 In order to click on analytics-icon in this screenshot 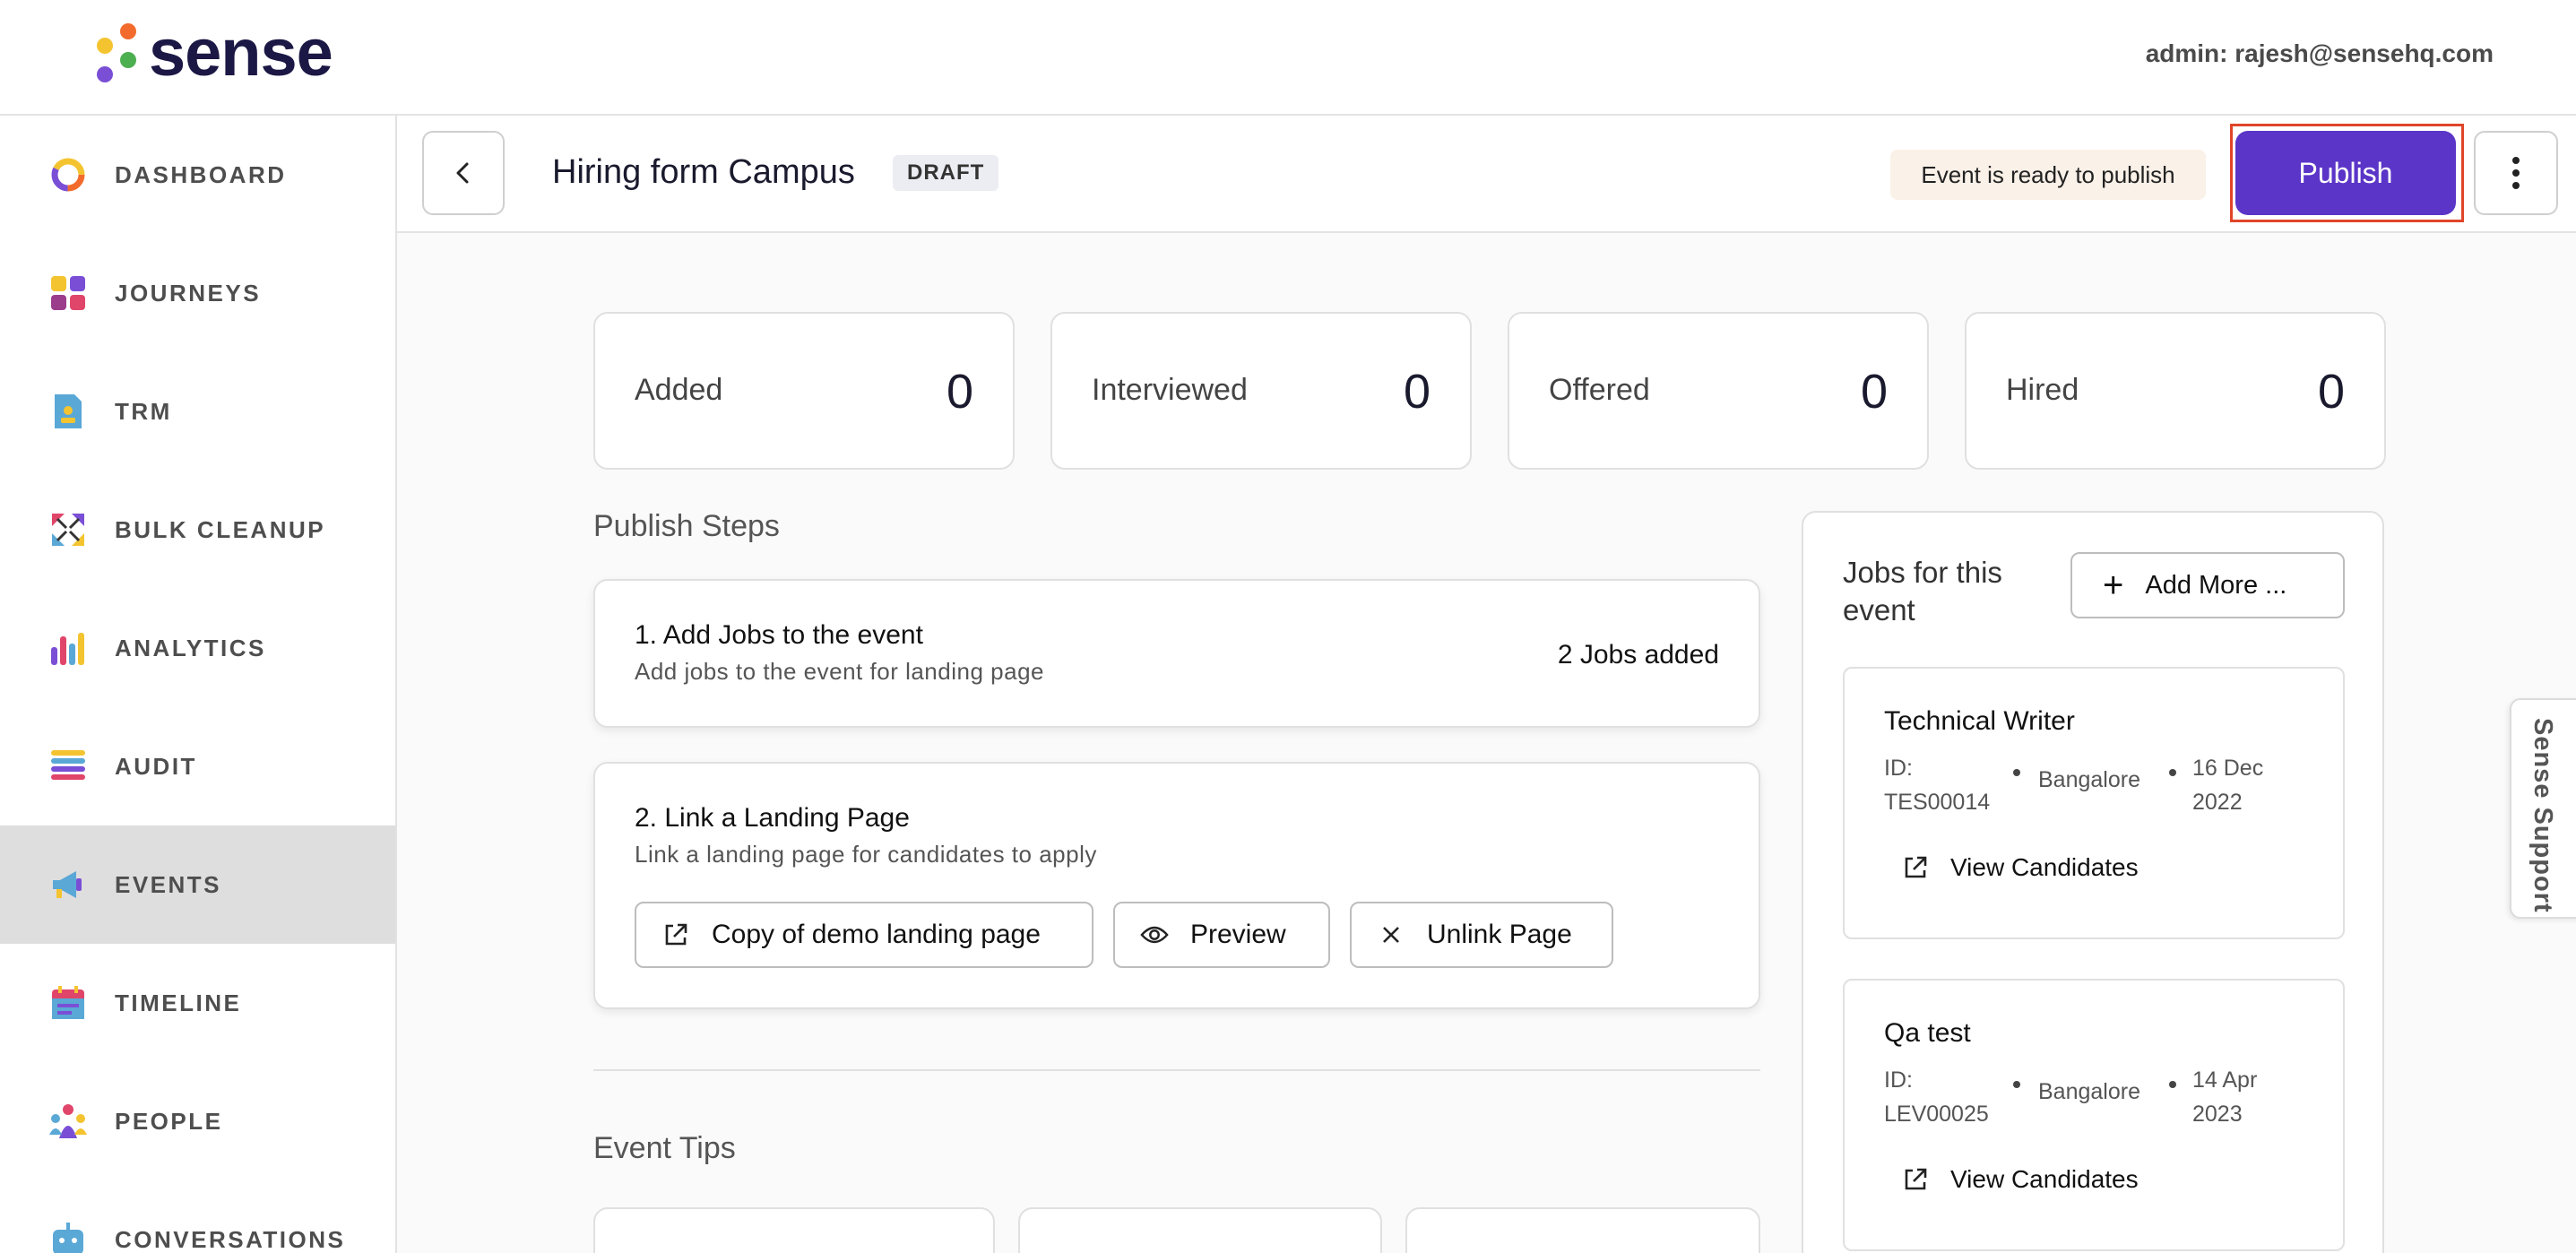, I will do `click(68, 648)`.